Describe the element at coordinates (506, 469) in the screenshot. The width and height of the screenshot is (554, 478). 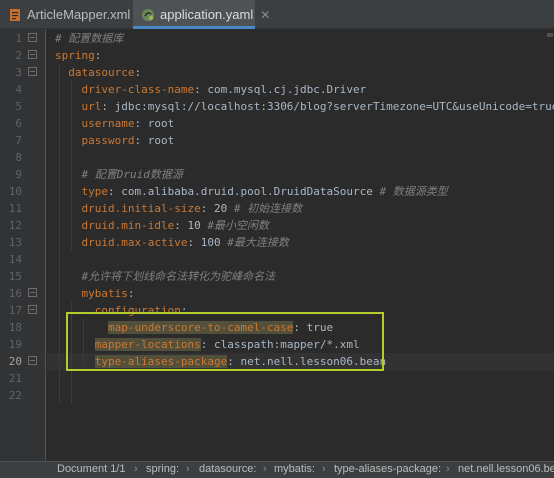
I see `breadcrumb-item: net.nell.lesson06.be` at that location.